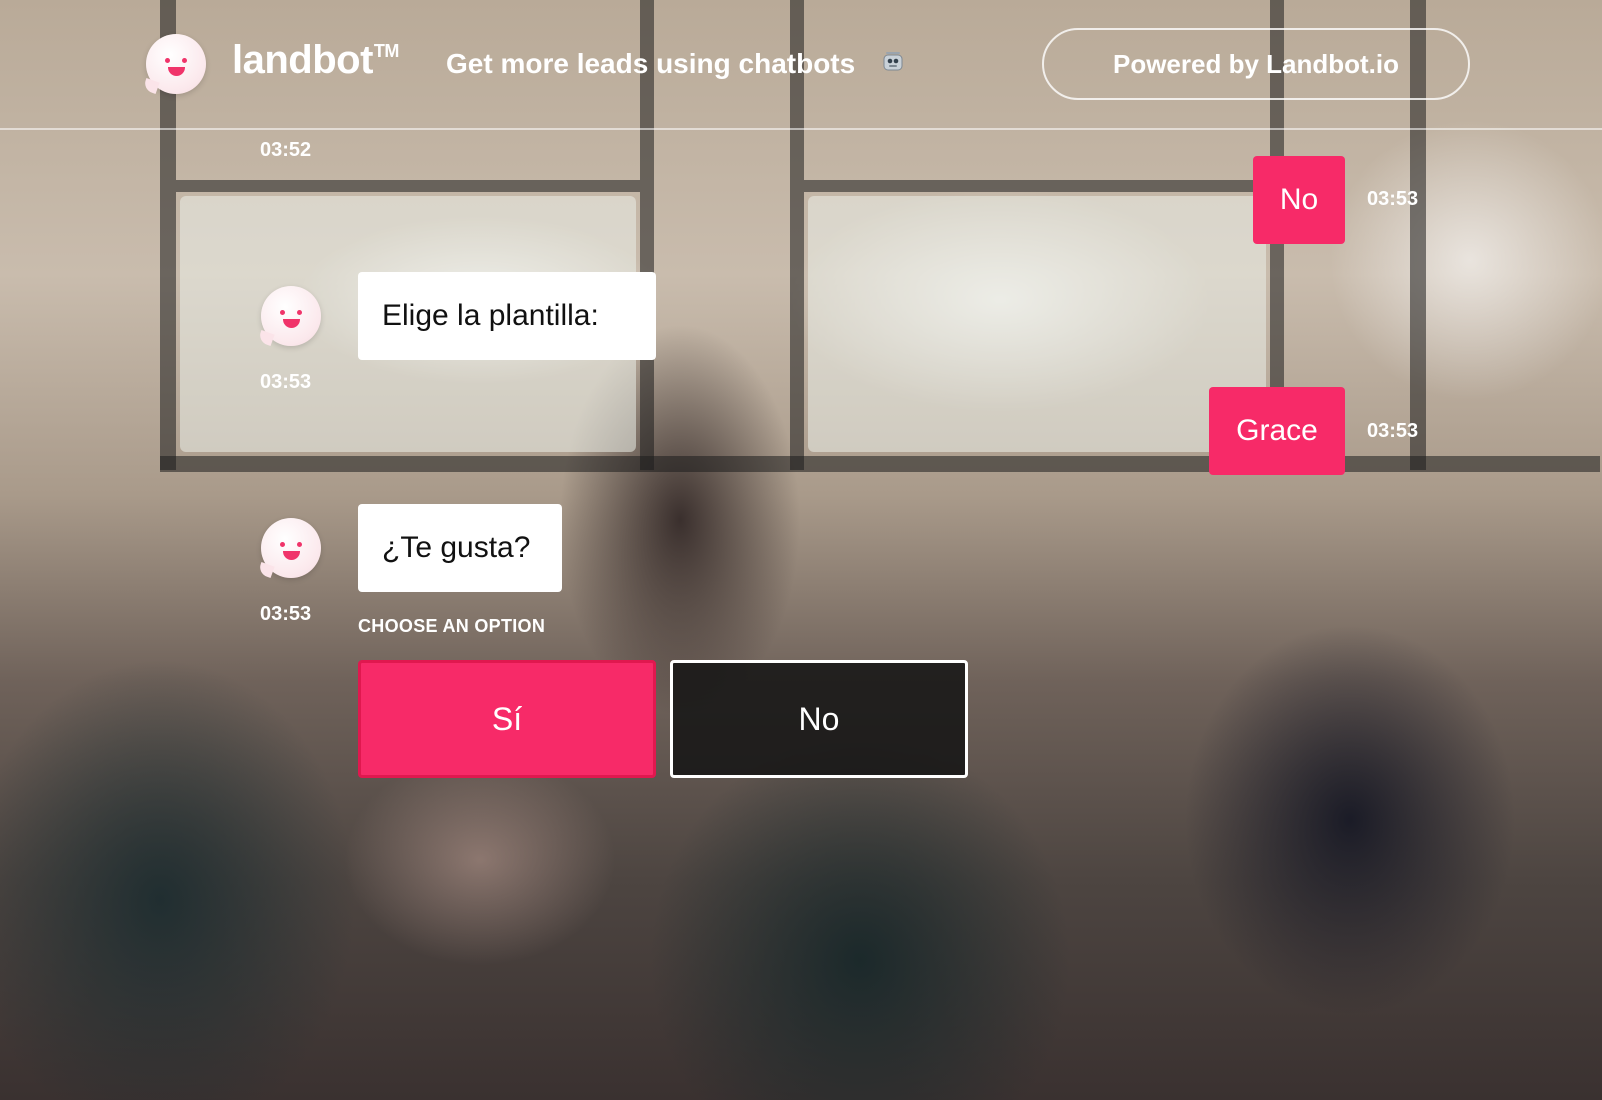  I want to click on window-pane, so click(1037, 324).